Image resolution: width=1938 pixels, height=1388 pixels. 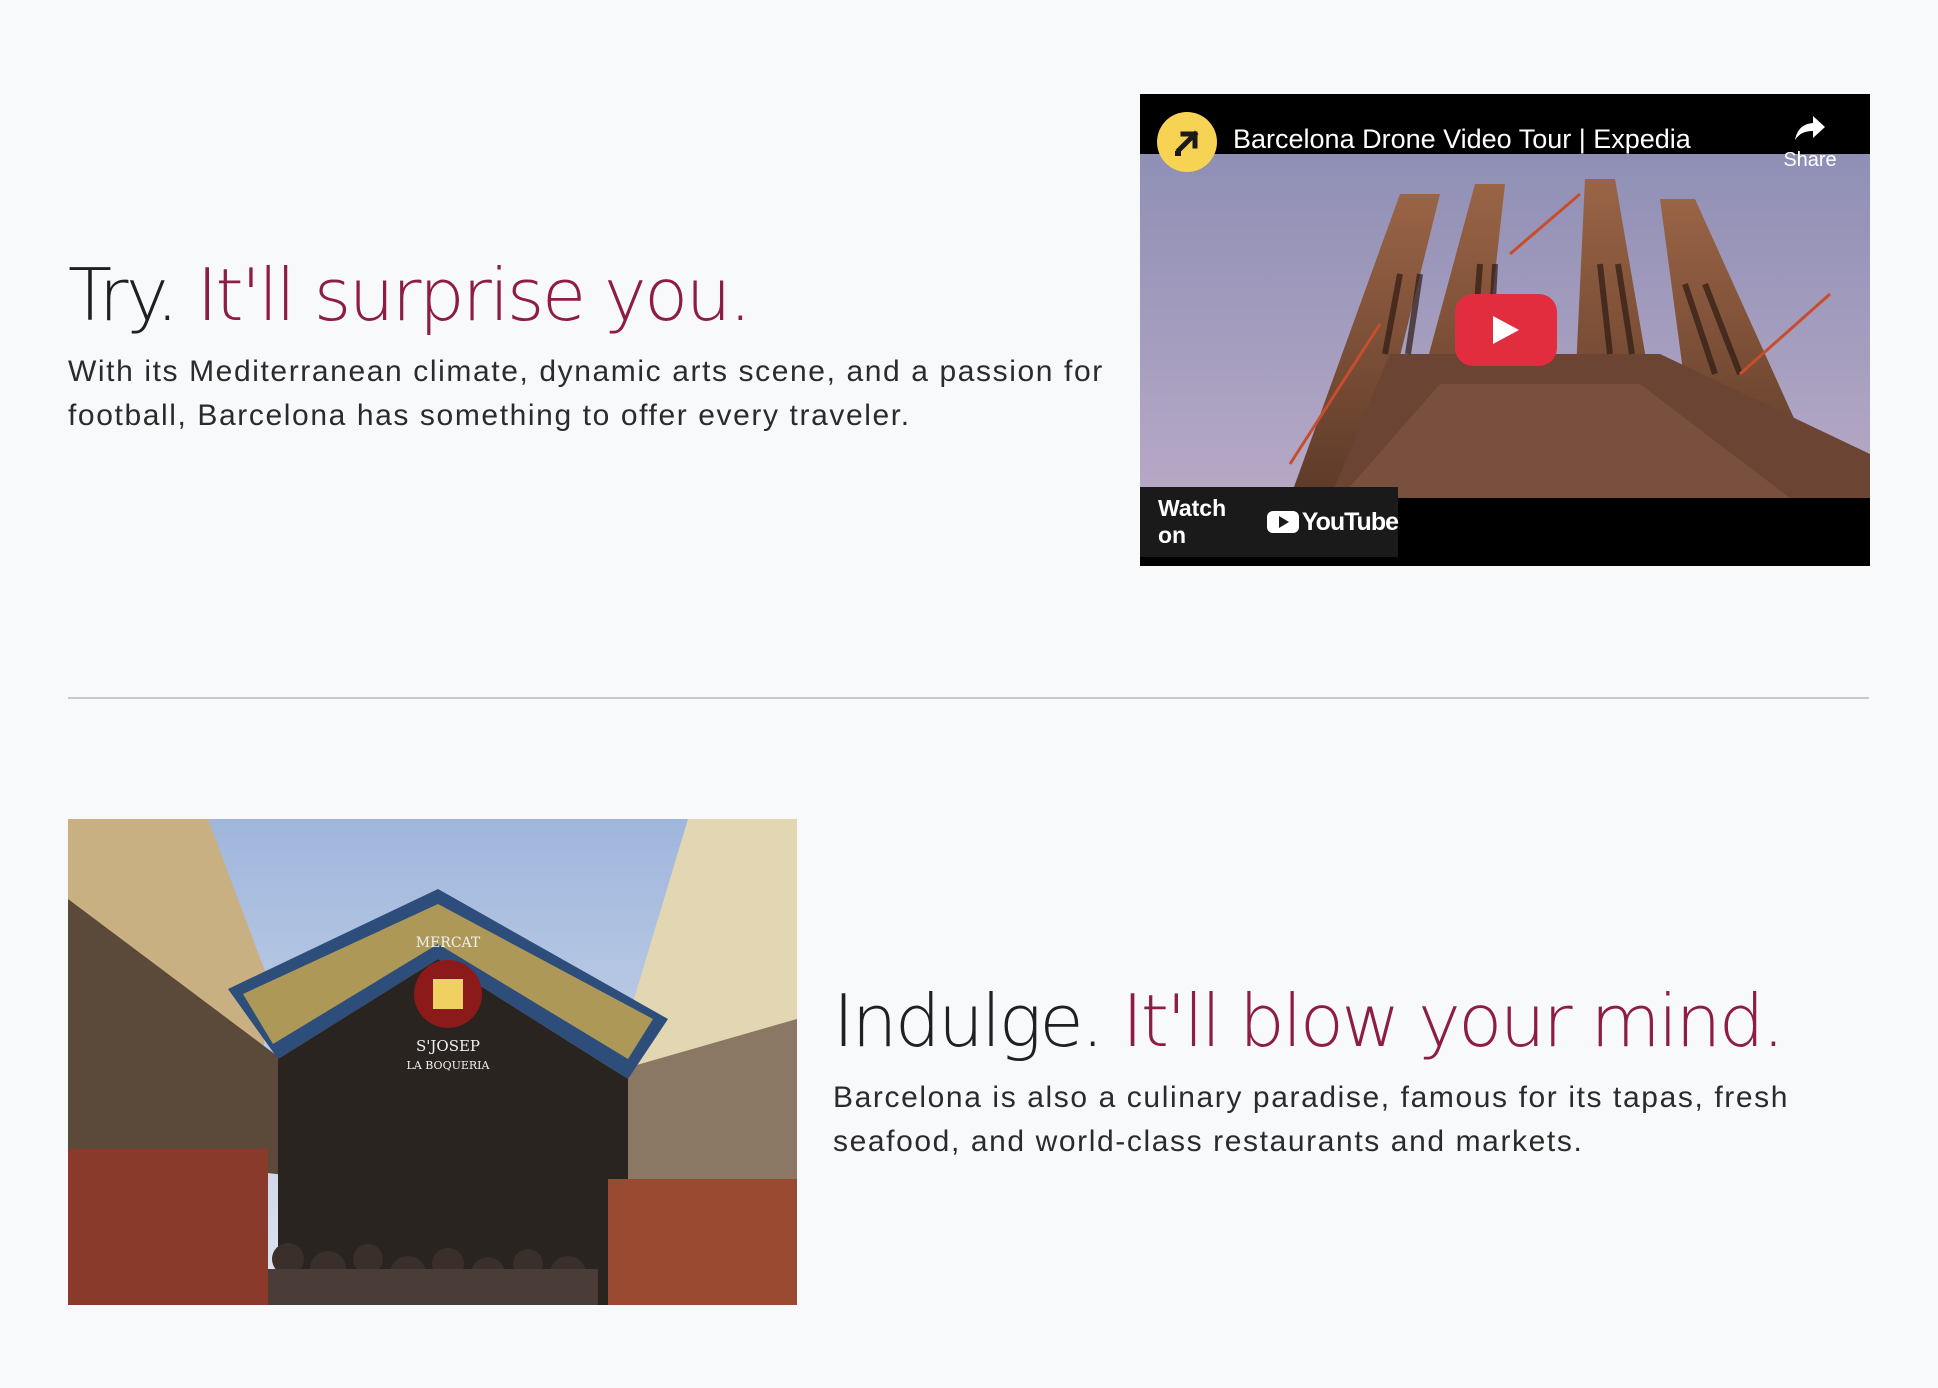 I want to click on la-boqueria-illustration: MERCAT S'JOSEP LA BOQUERIA, so click(x=432, y=1062).